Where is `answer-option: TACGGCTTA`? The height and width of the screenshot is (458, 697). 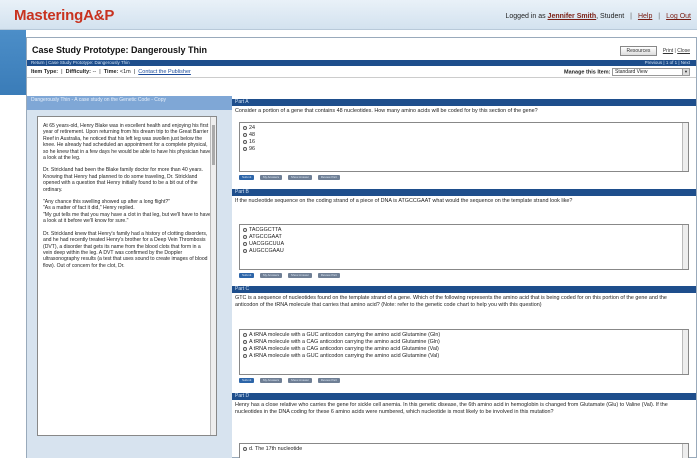
answer-option: TACGGCTTA is located at coordinates (464, 230).